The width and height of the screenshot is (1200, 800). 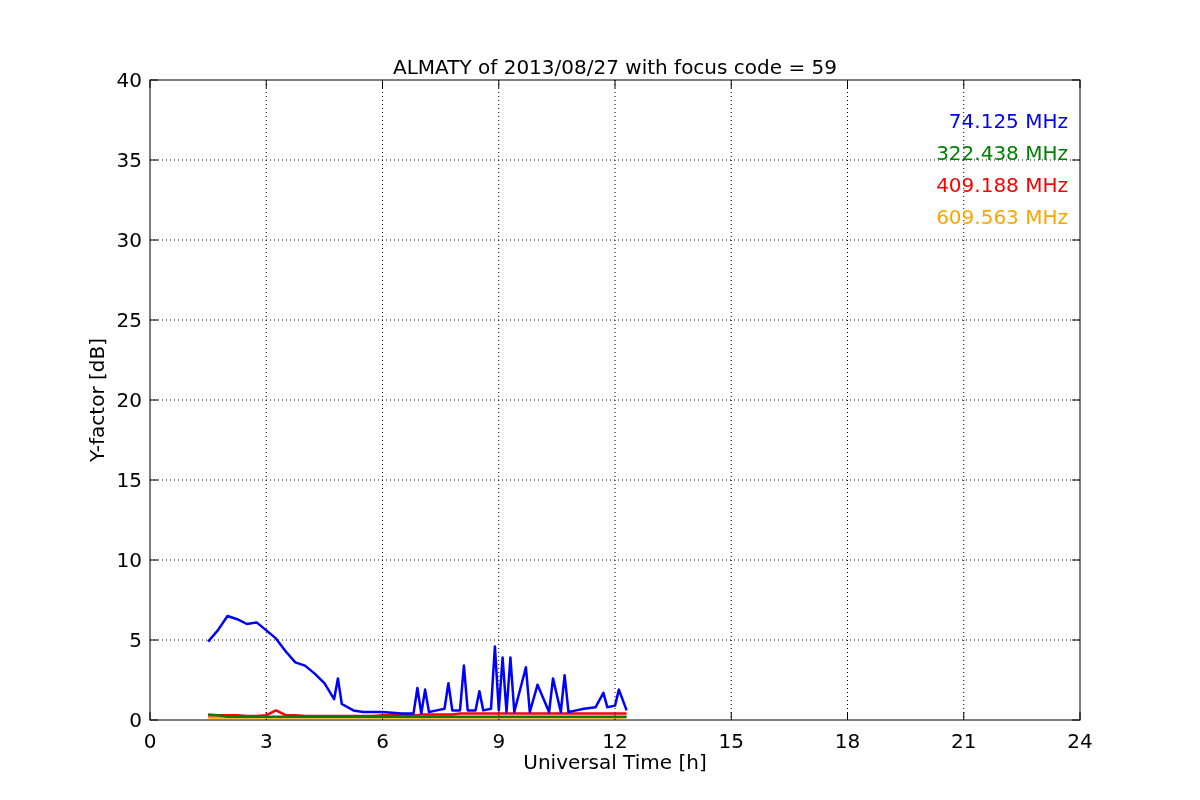 I want to click on y-tick-label: 30, so click(x=129, y=240).